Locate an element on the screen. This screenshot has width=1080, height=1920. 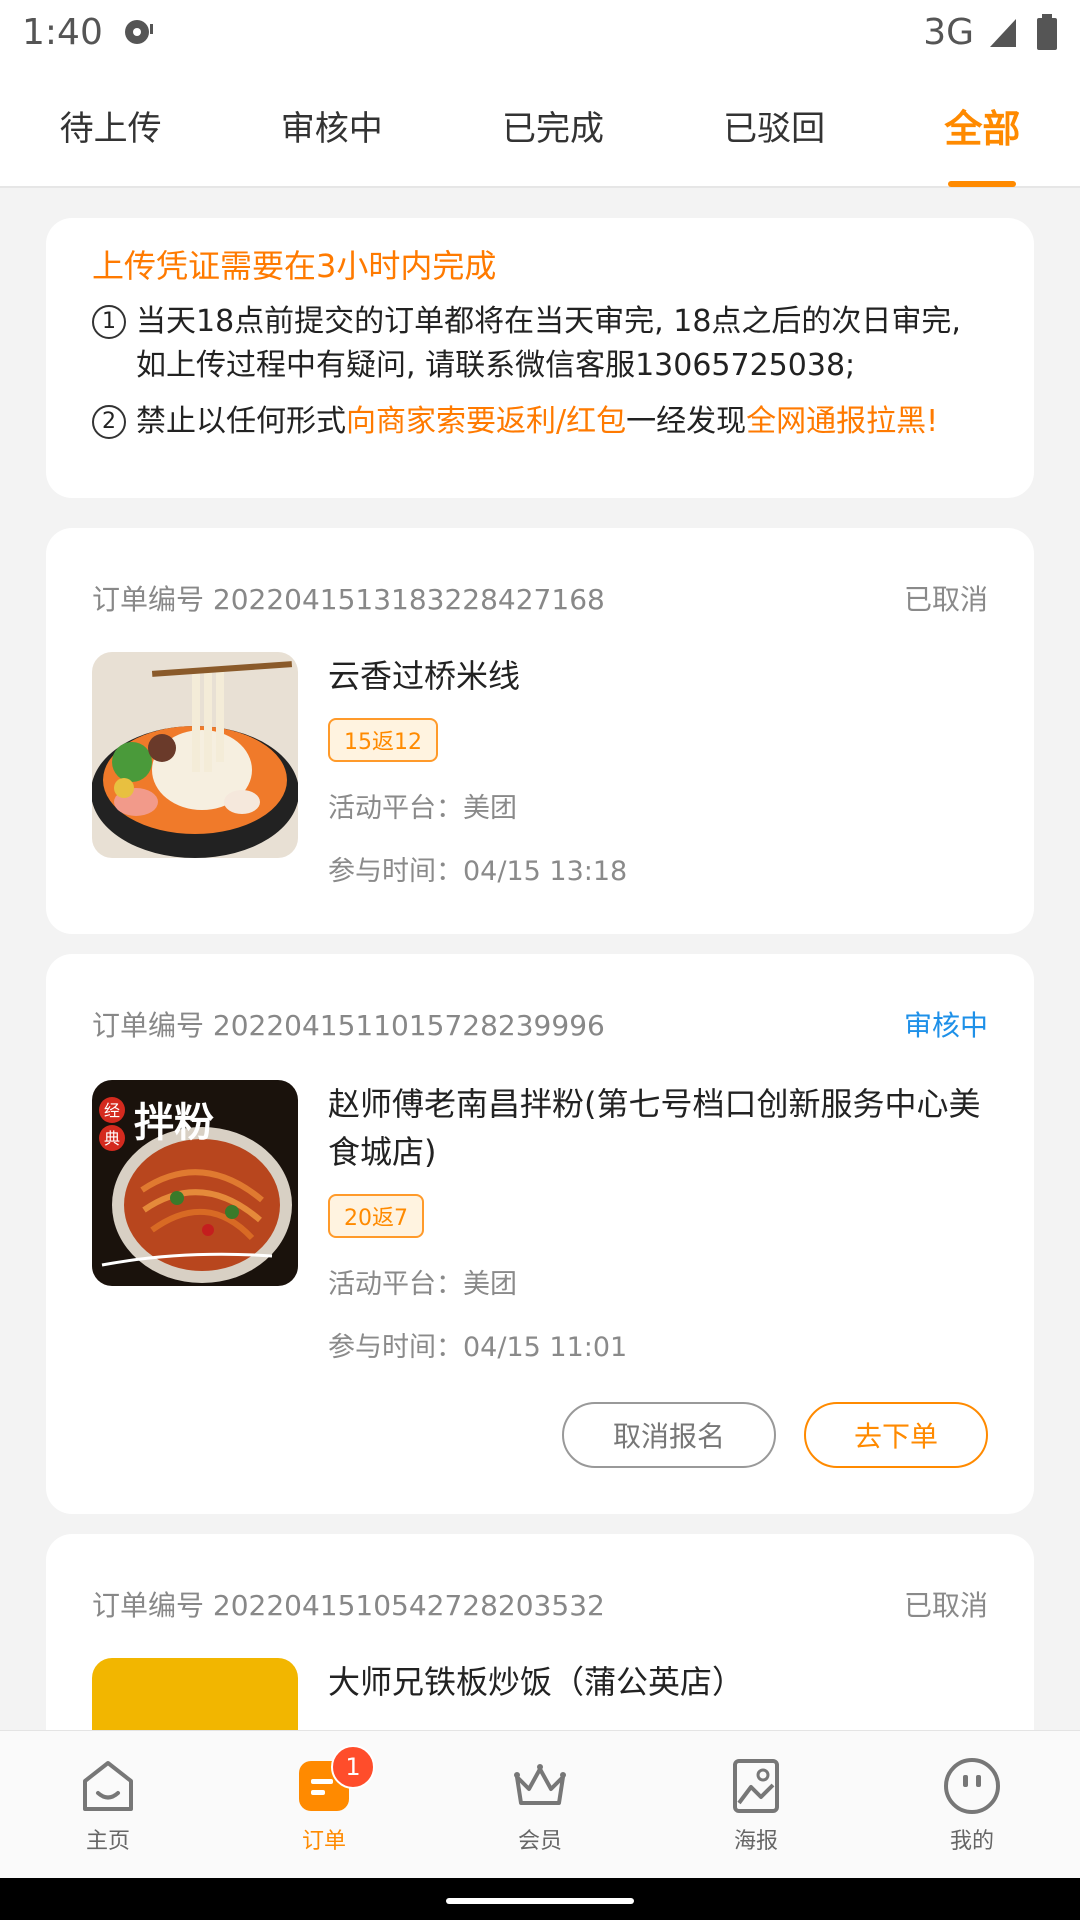
thumb-text-2: 典 is located at coordinates (112, 1138).